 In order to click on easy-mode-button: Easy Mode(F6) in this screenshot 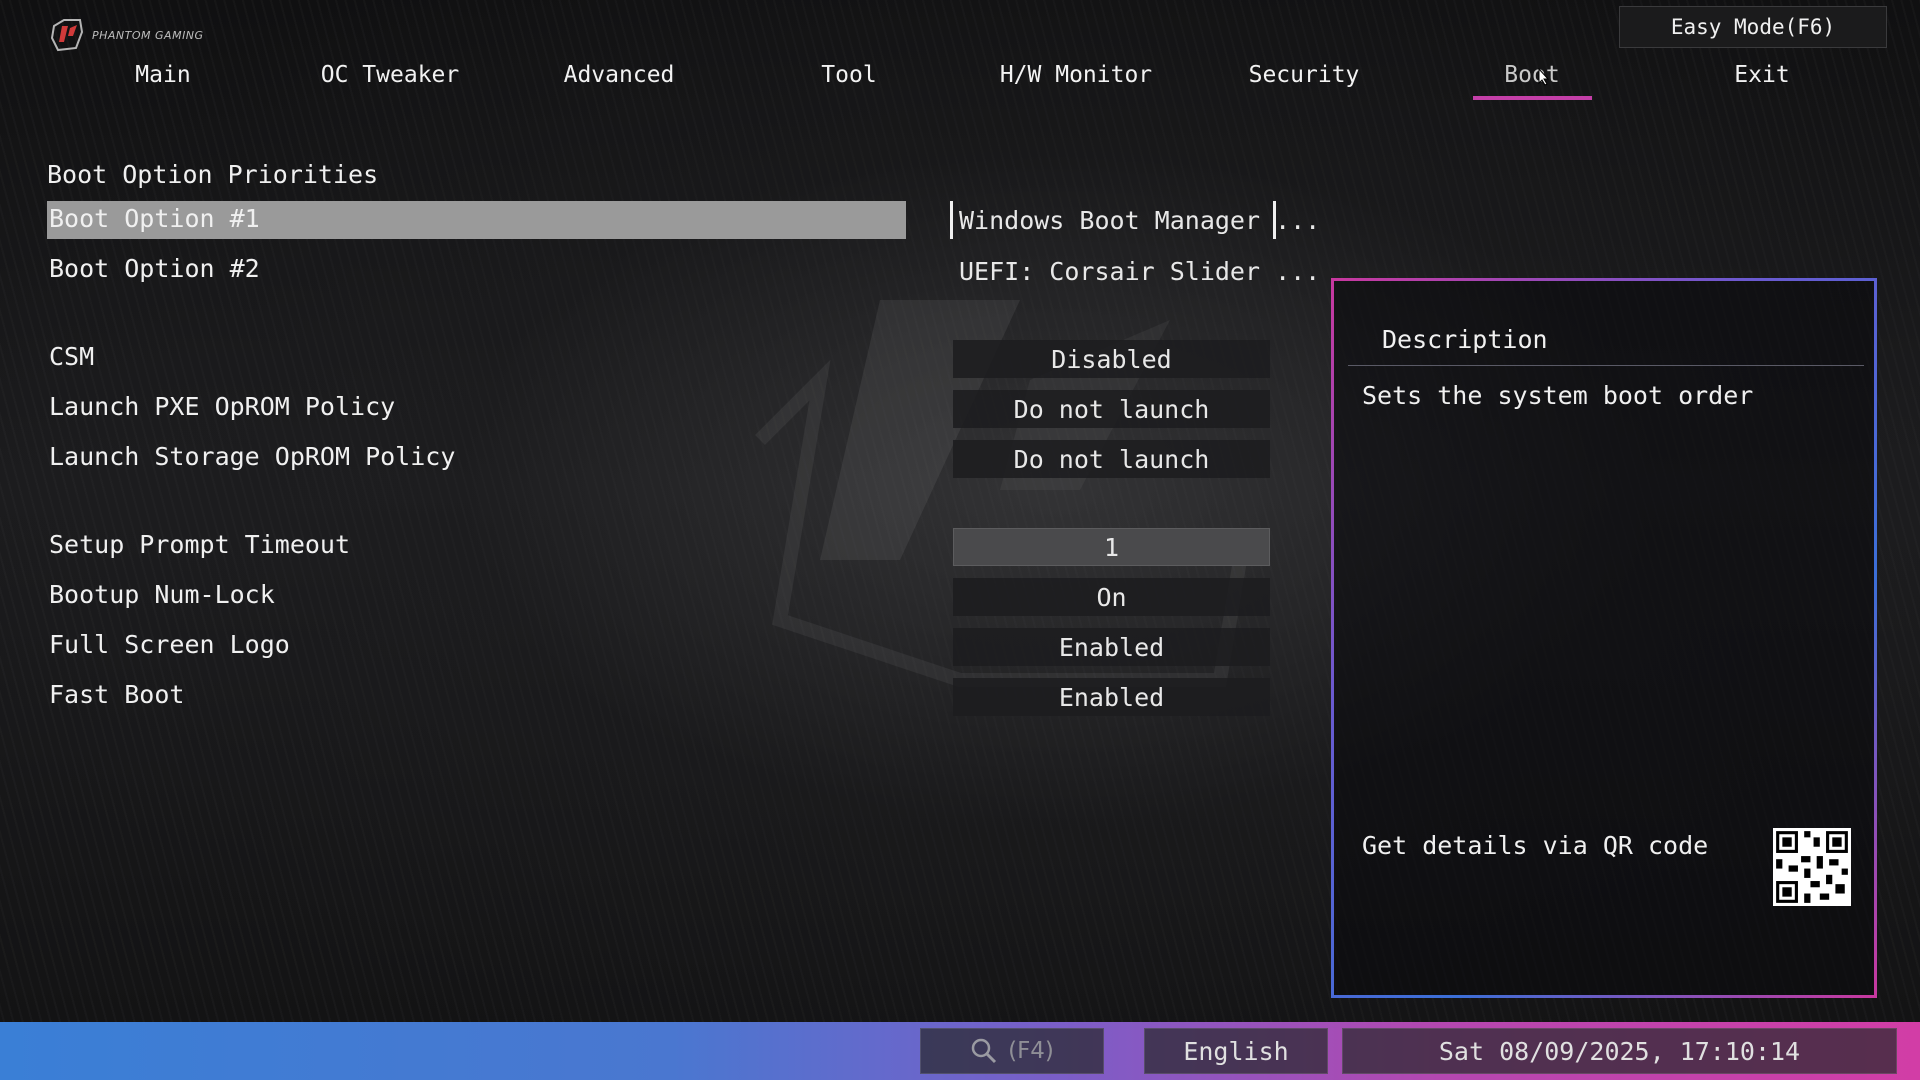, I will do `click(1753, 27)`.